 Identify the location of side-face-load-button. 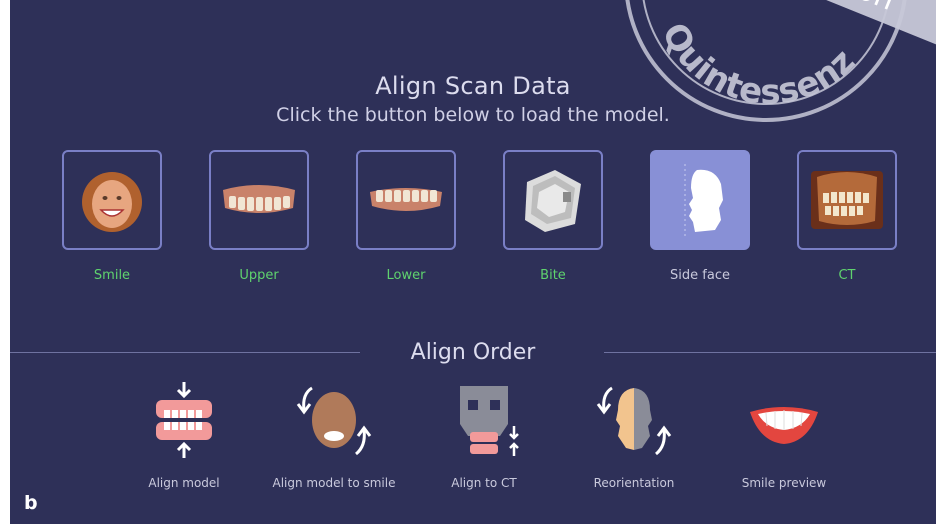
(700, 200).